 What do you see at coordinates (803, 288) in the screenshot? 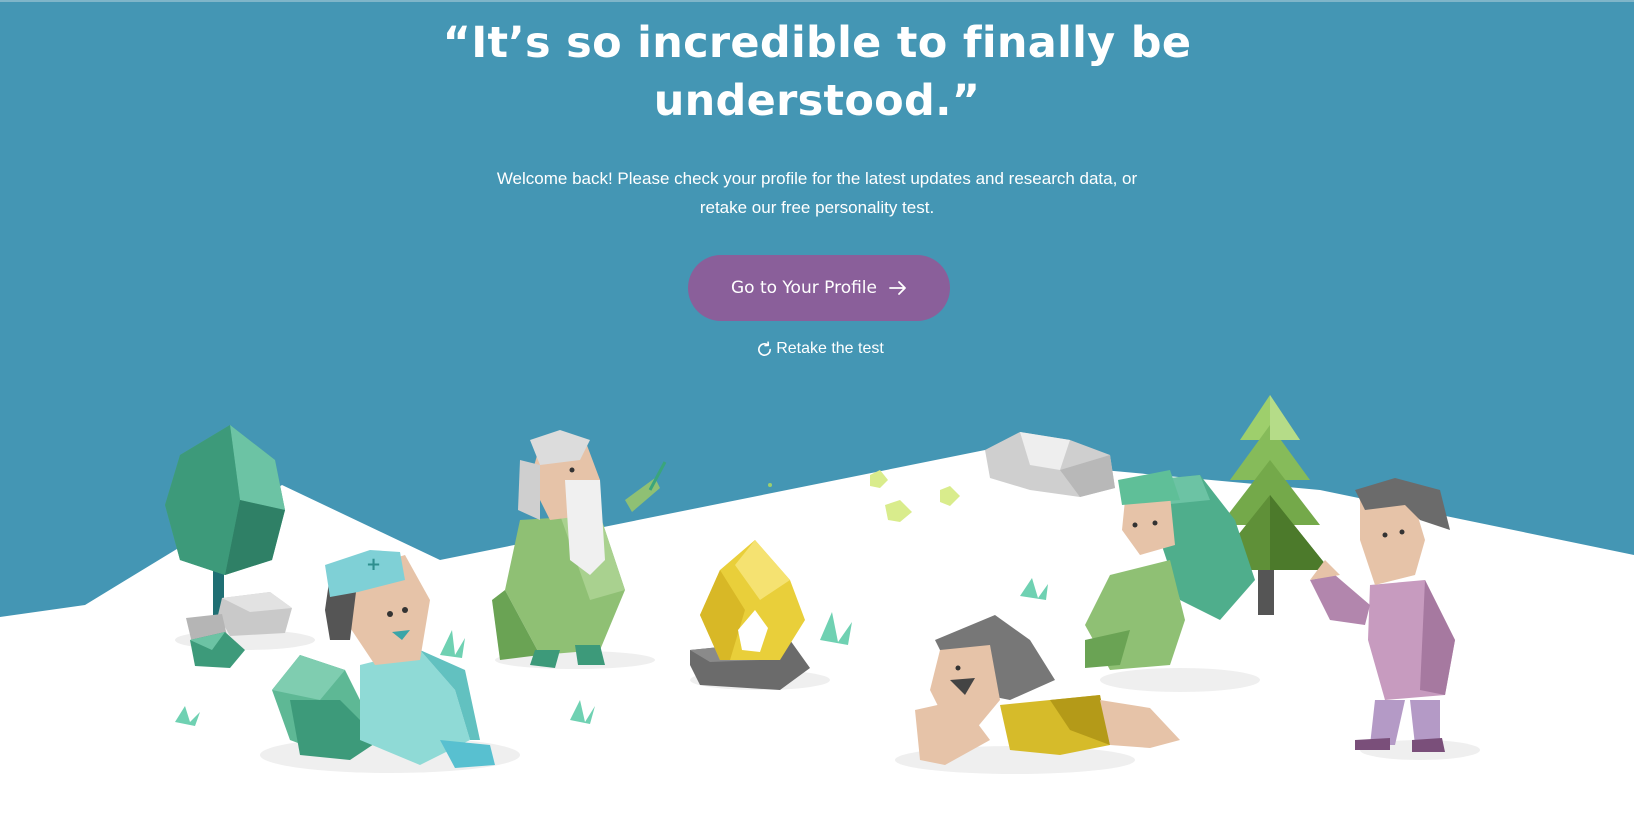
I see `profile-button-label: Go to Your Profile` at bounding box center [803, 288].